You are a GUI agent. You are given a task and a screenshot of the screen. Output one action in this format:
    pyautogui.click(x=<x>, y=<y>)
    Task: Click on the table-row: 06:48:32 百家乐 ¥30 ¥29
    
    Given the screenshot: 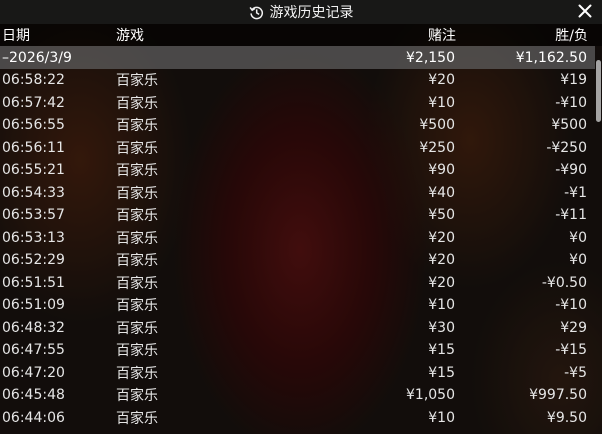 What is the action you would take?
    pyautogui.click(x=297, y=328)
    